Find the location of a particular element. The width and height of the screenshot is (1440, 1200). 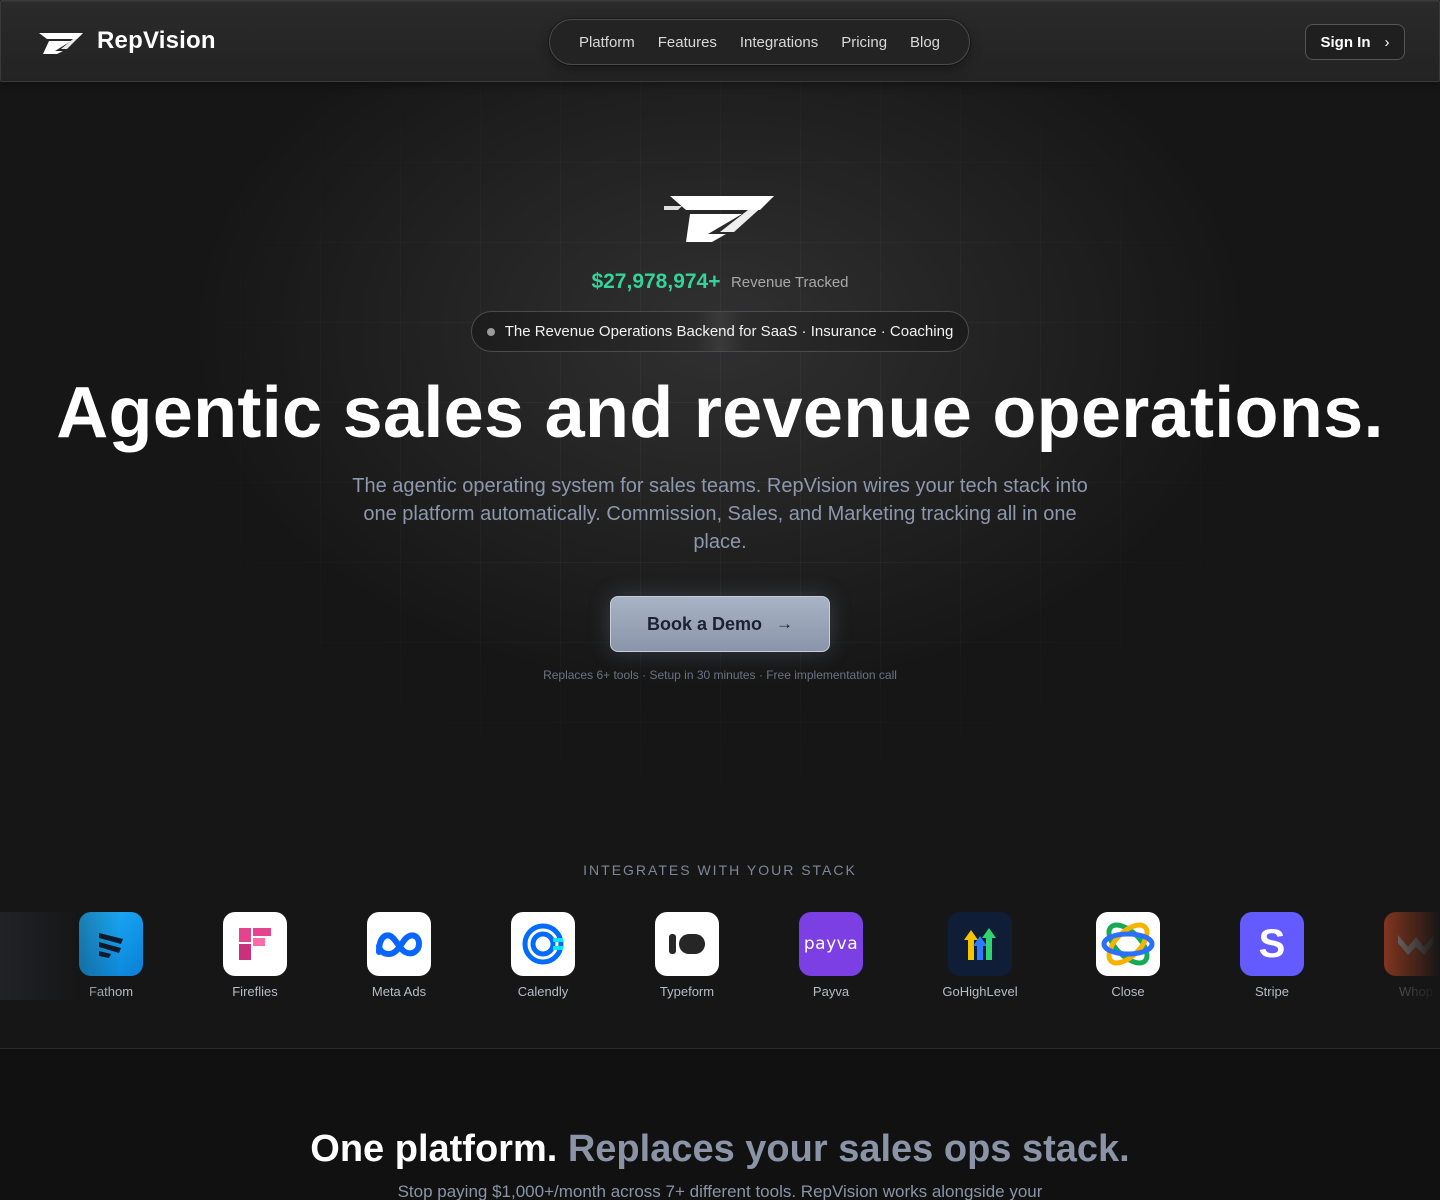

integration-close: Close is located at coordinates (1128, 955).